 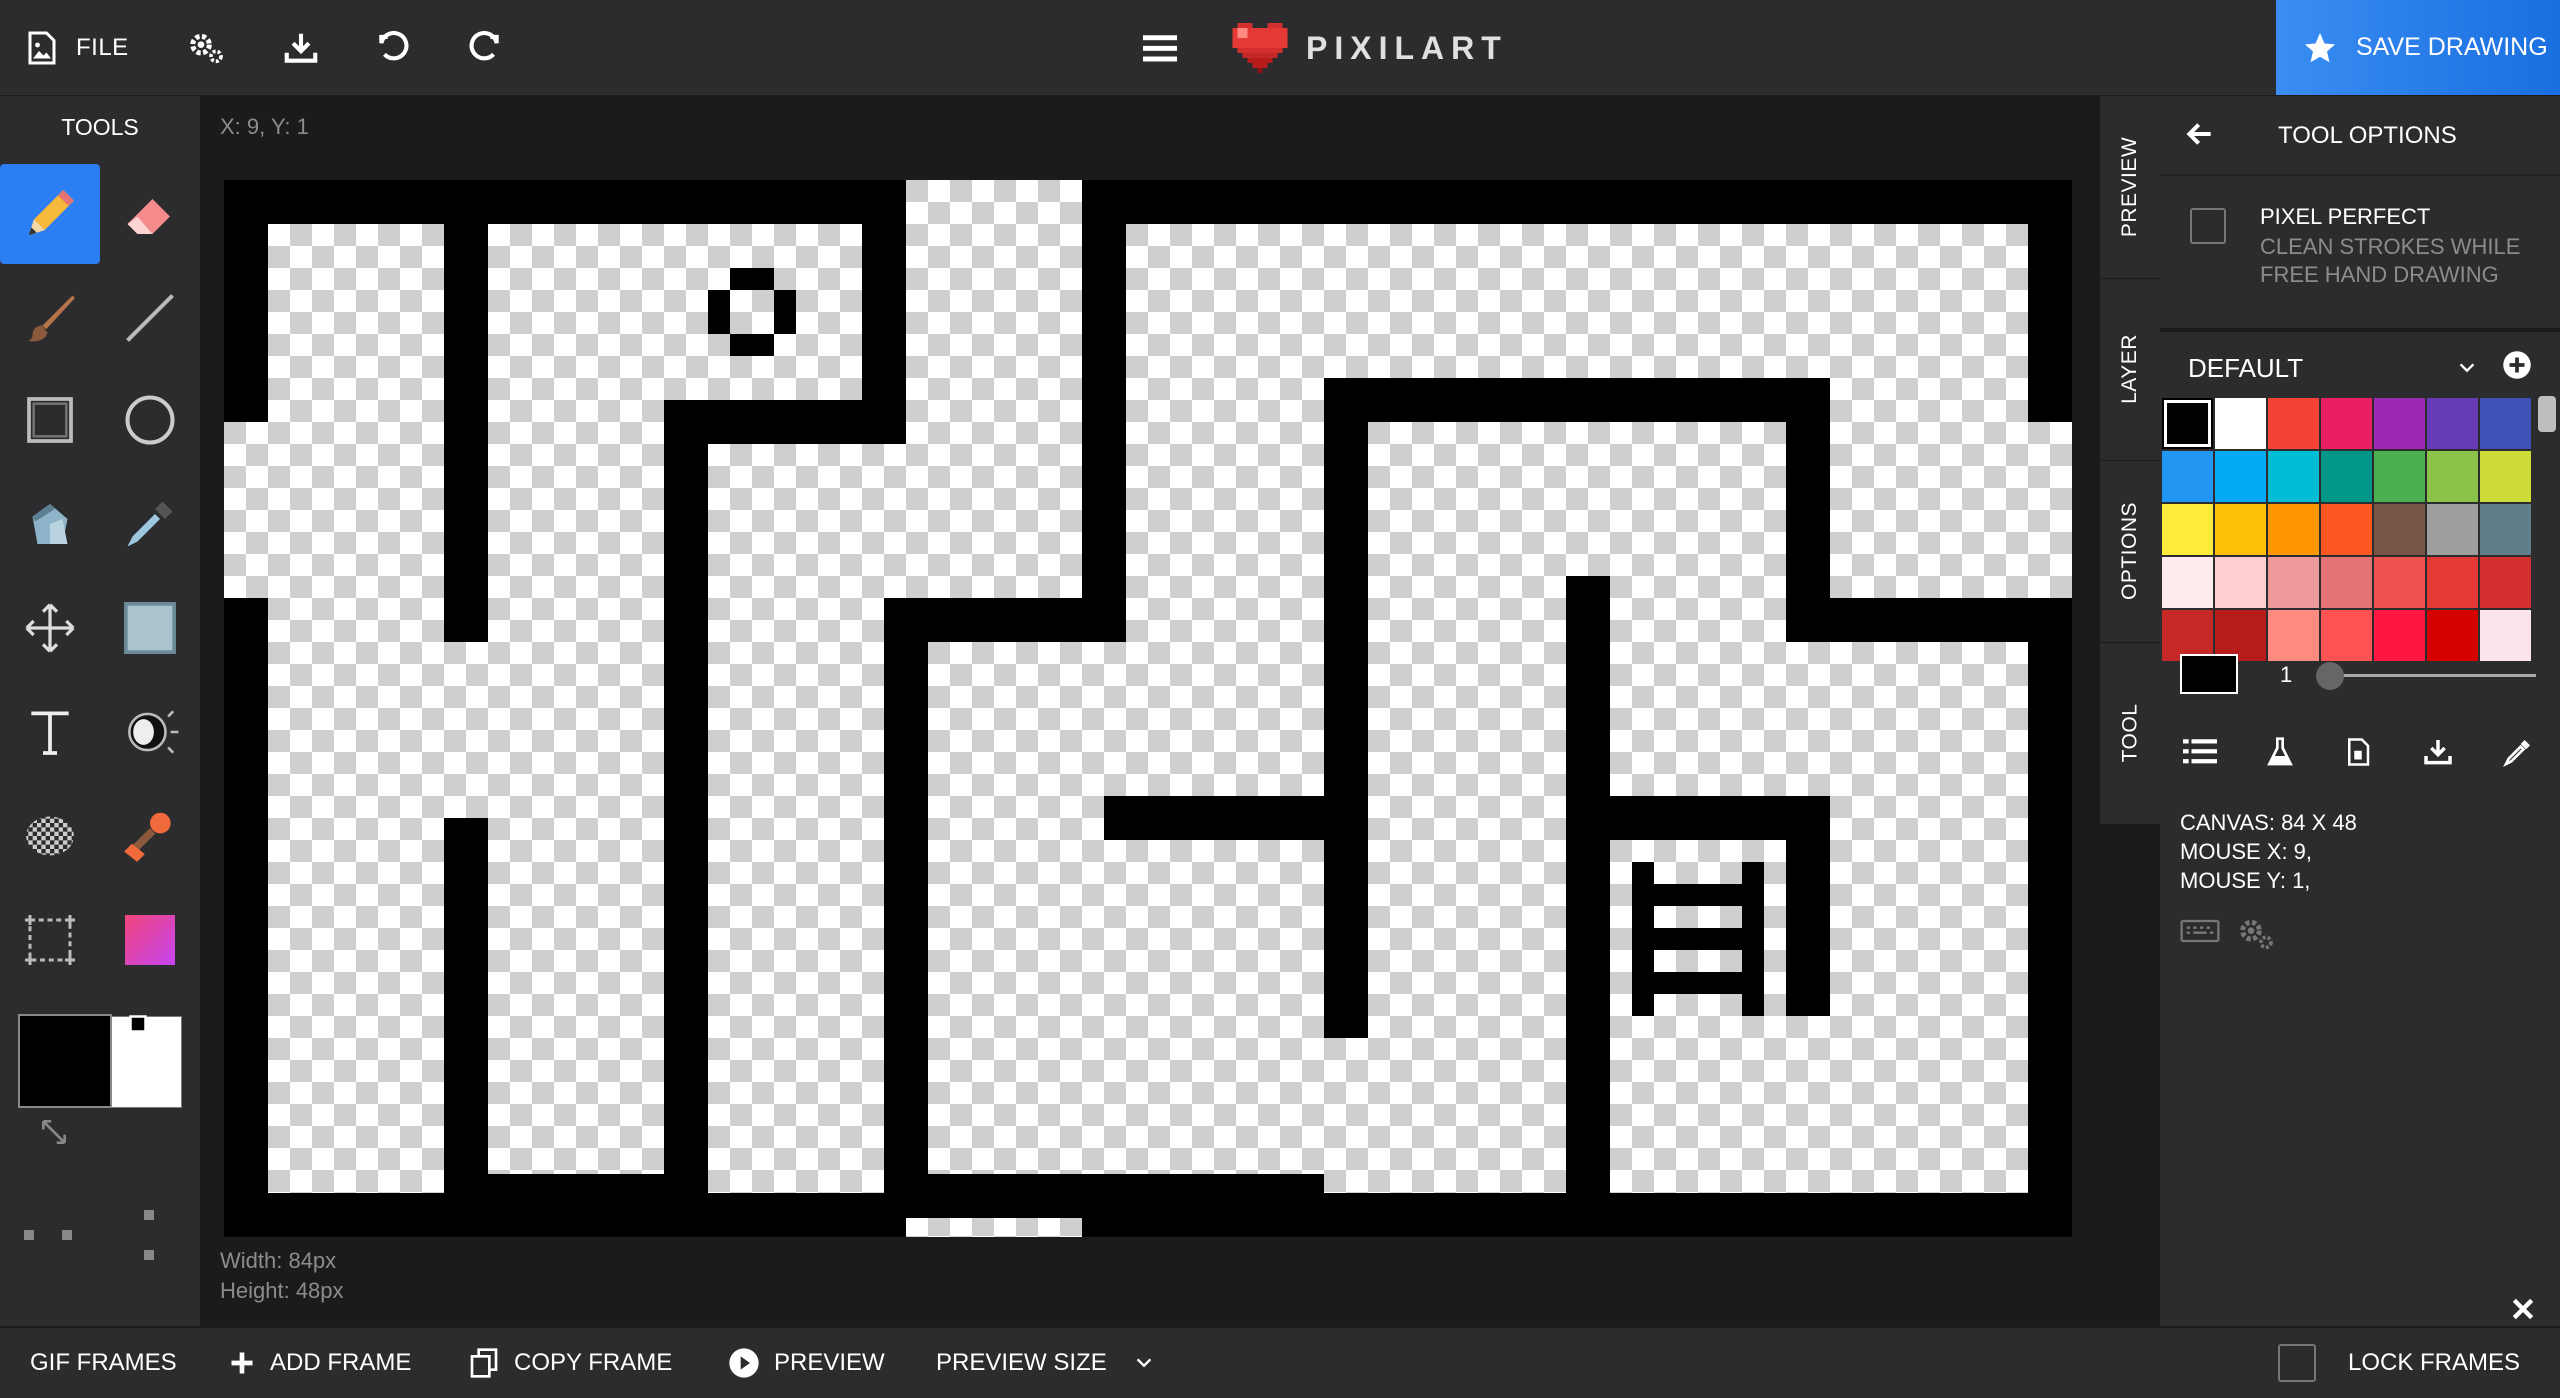 What do you see at coordinates (2256, 934) in the screenshot?
I see `advanced-settings-button` at bounding box center [2256, 934].